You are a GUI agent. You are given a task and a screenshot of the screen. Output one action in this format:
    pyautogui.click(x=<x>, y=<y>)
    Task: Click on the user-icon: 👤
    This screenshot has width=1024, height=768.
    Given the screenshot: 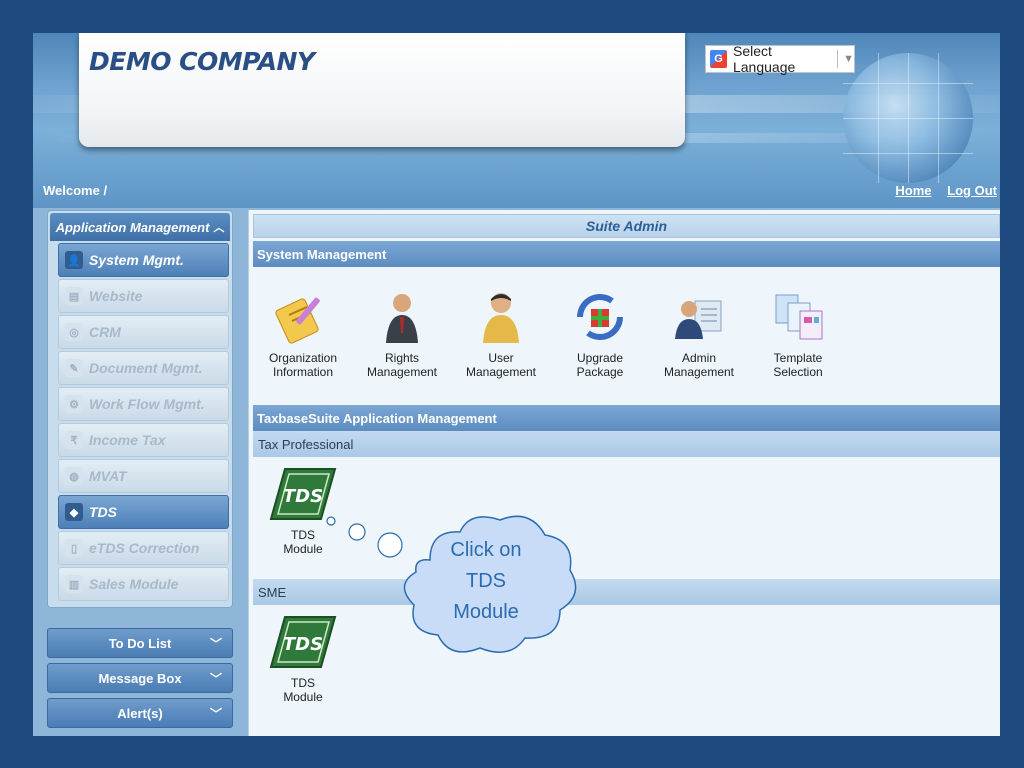 What is the action you would take?
    pyautogui.click(x=74, y=260)
    